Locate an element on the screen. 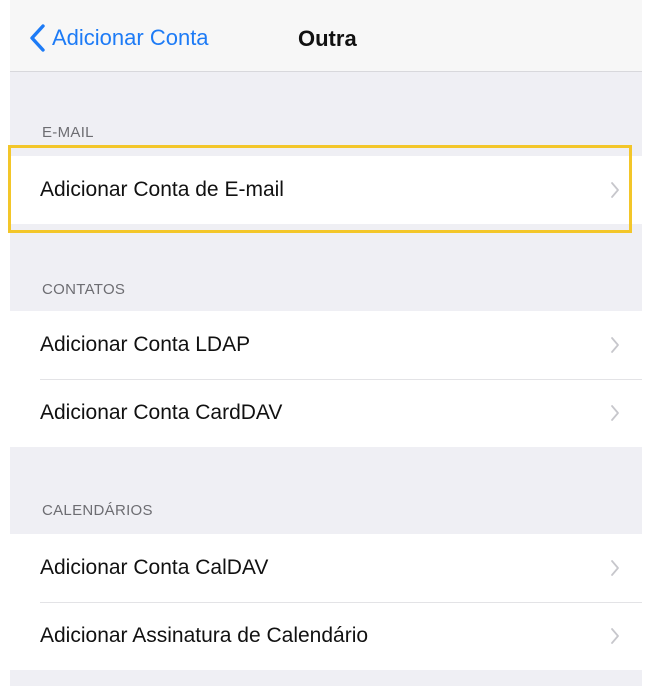 The height and width of the screenshot is (686, 648). navigation-bar: Adicionar Conta Outra is located at coordinates (326, 36).